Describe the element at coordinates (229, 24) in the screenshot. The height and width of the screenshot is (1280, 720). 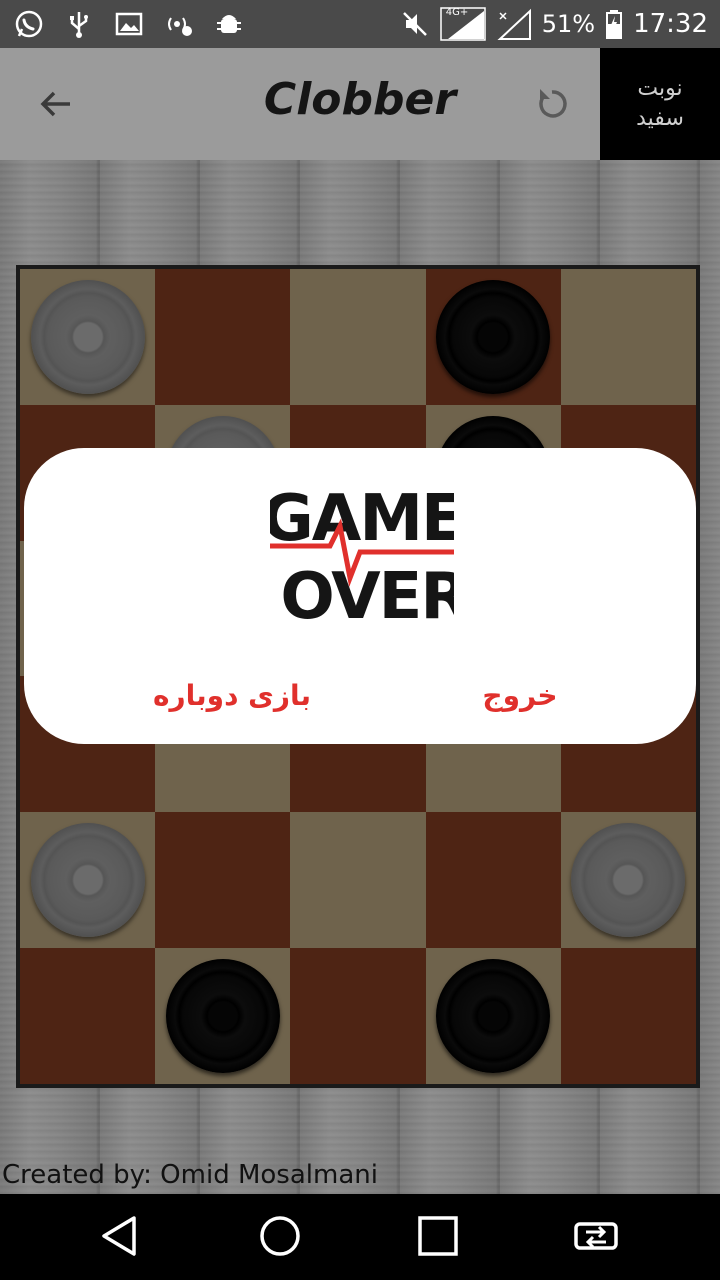
I see `android-debug-icon` at that location.